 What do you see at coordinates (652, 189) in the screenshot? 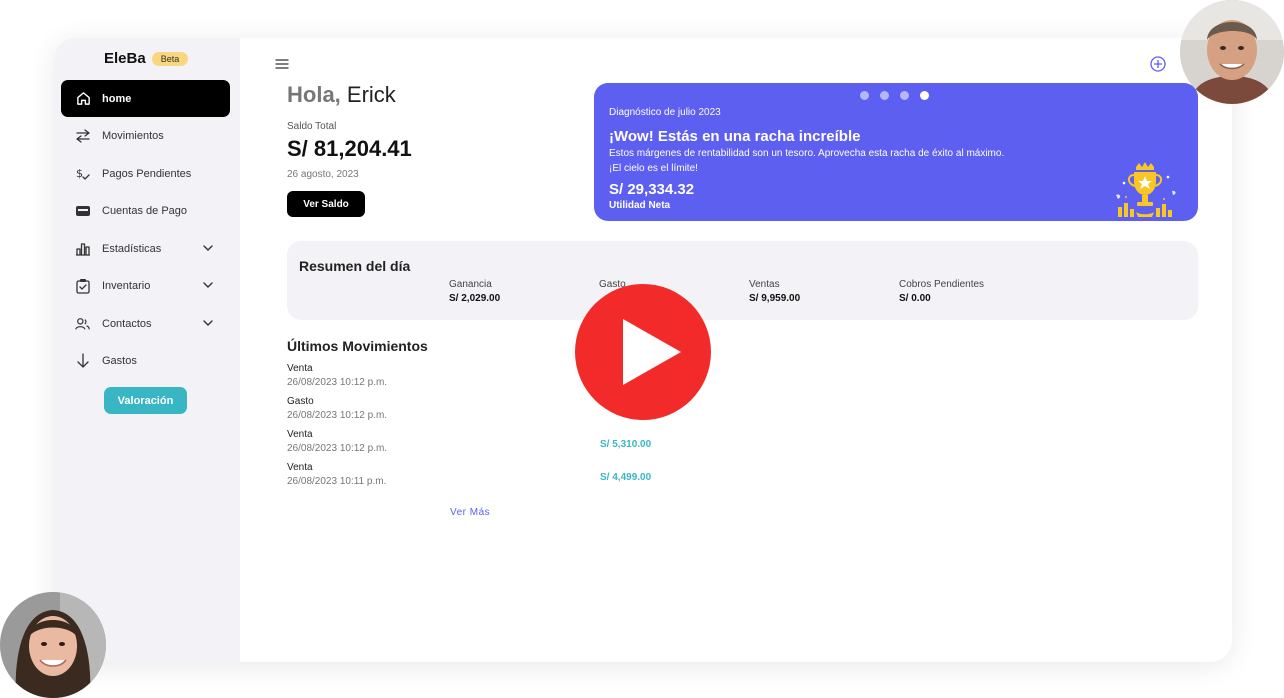
I see `banner-amount: S/ 29,334.32` at bounding box center [652, 189].